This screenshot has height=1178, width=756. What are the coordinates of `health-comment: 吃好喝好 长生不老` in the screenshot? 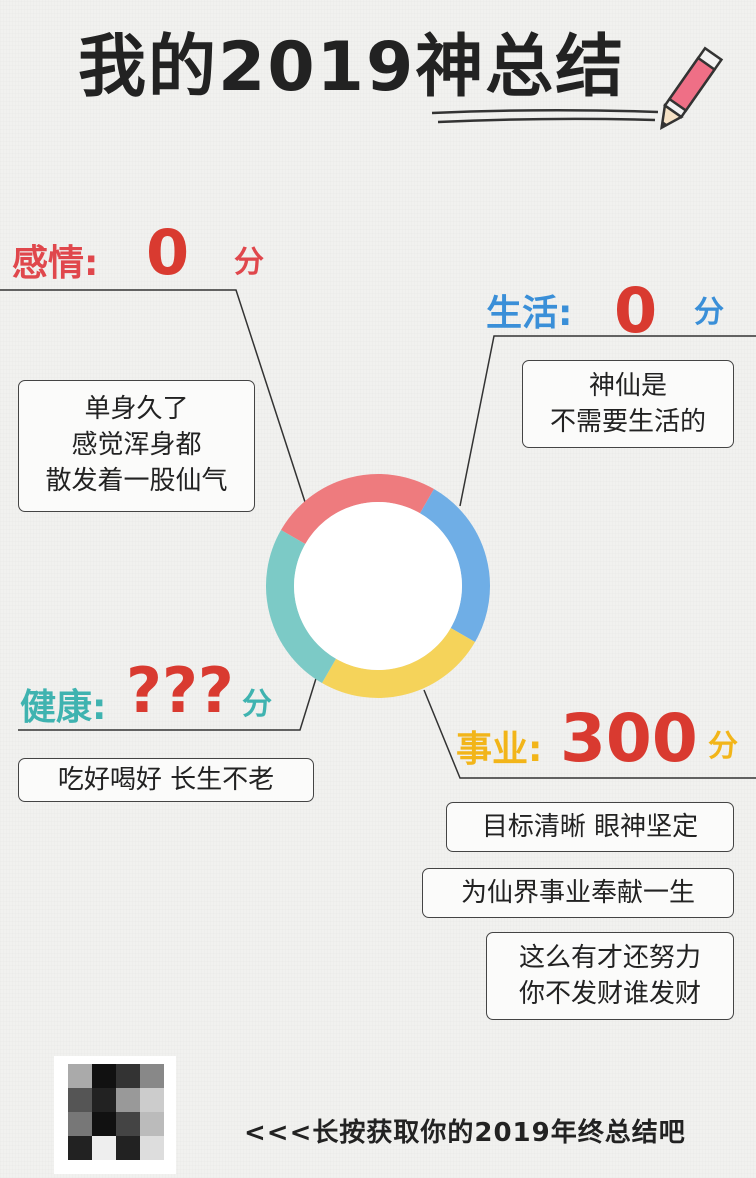 It's located at (166, 780).